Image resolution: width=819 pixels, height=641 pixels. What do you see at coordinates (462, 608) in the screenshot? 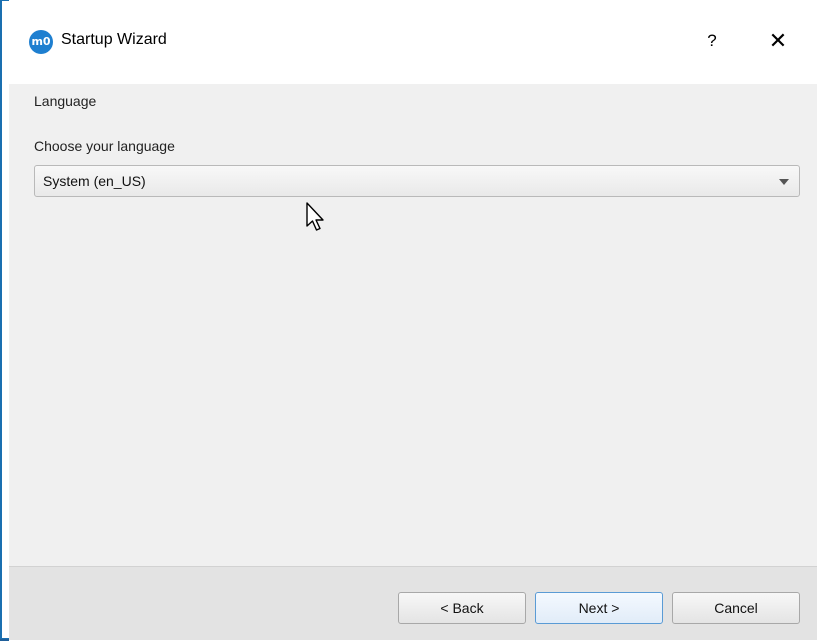
I see `back-button: < Back` at bounding box center [462, 608].